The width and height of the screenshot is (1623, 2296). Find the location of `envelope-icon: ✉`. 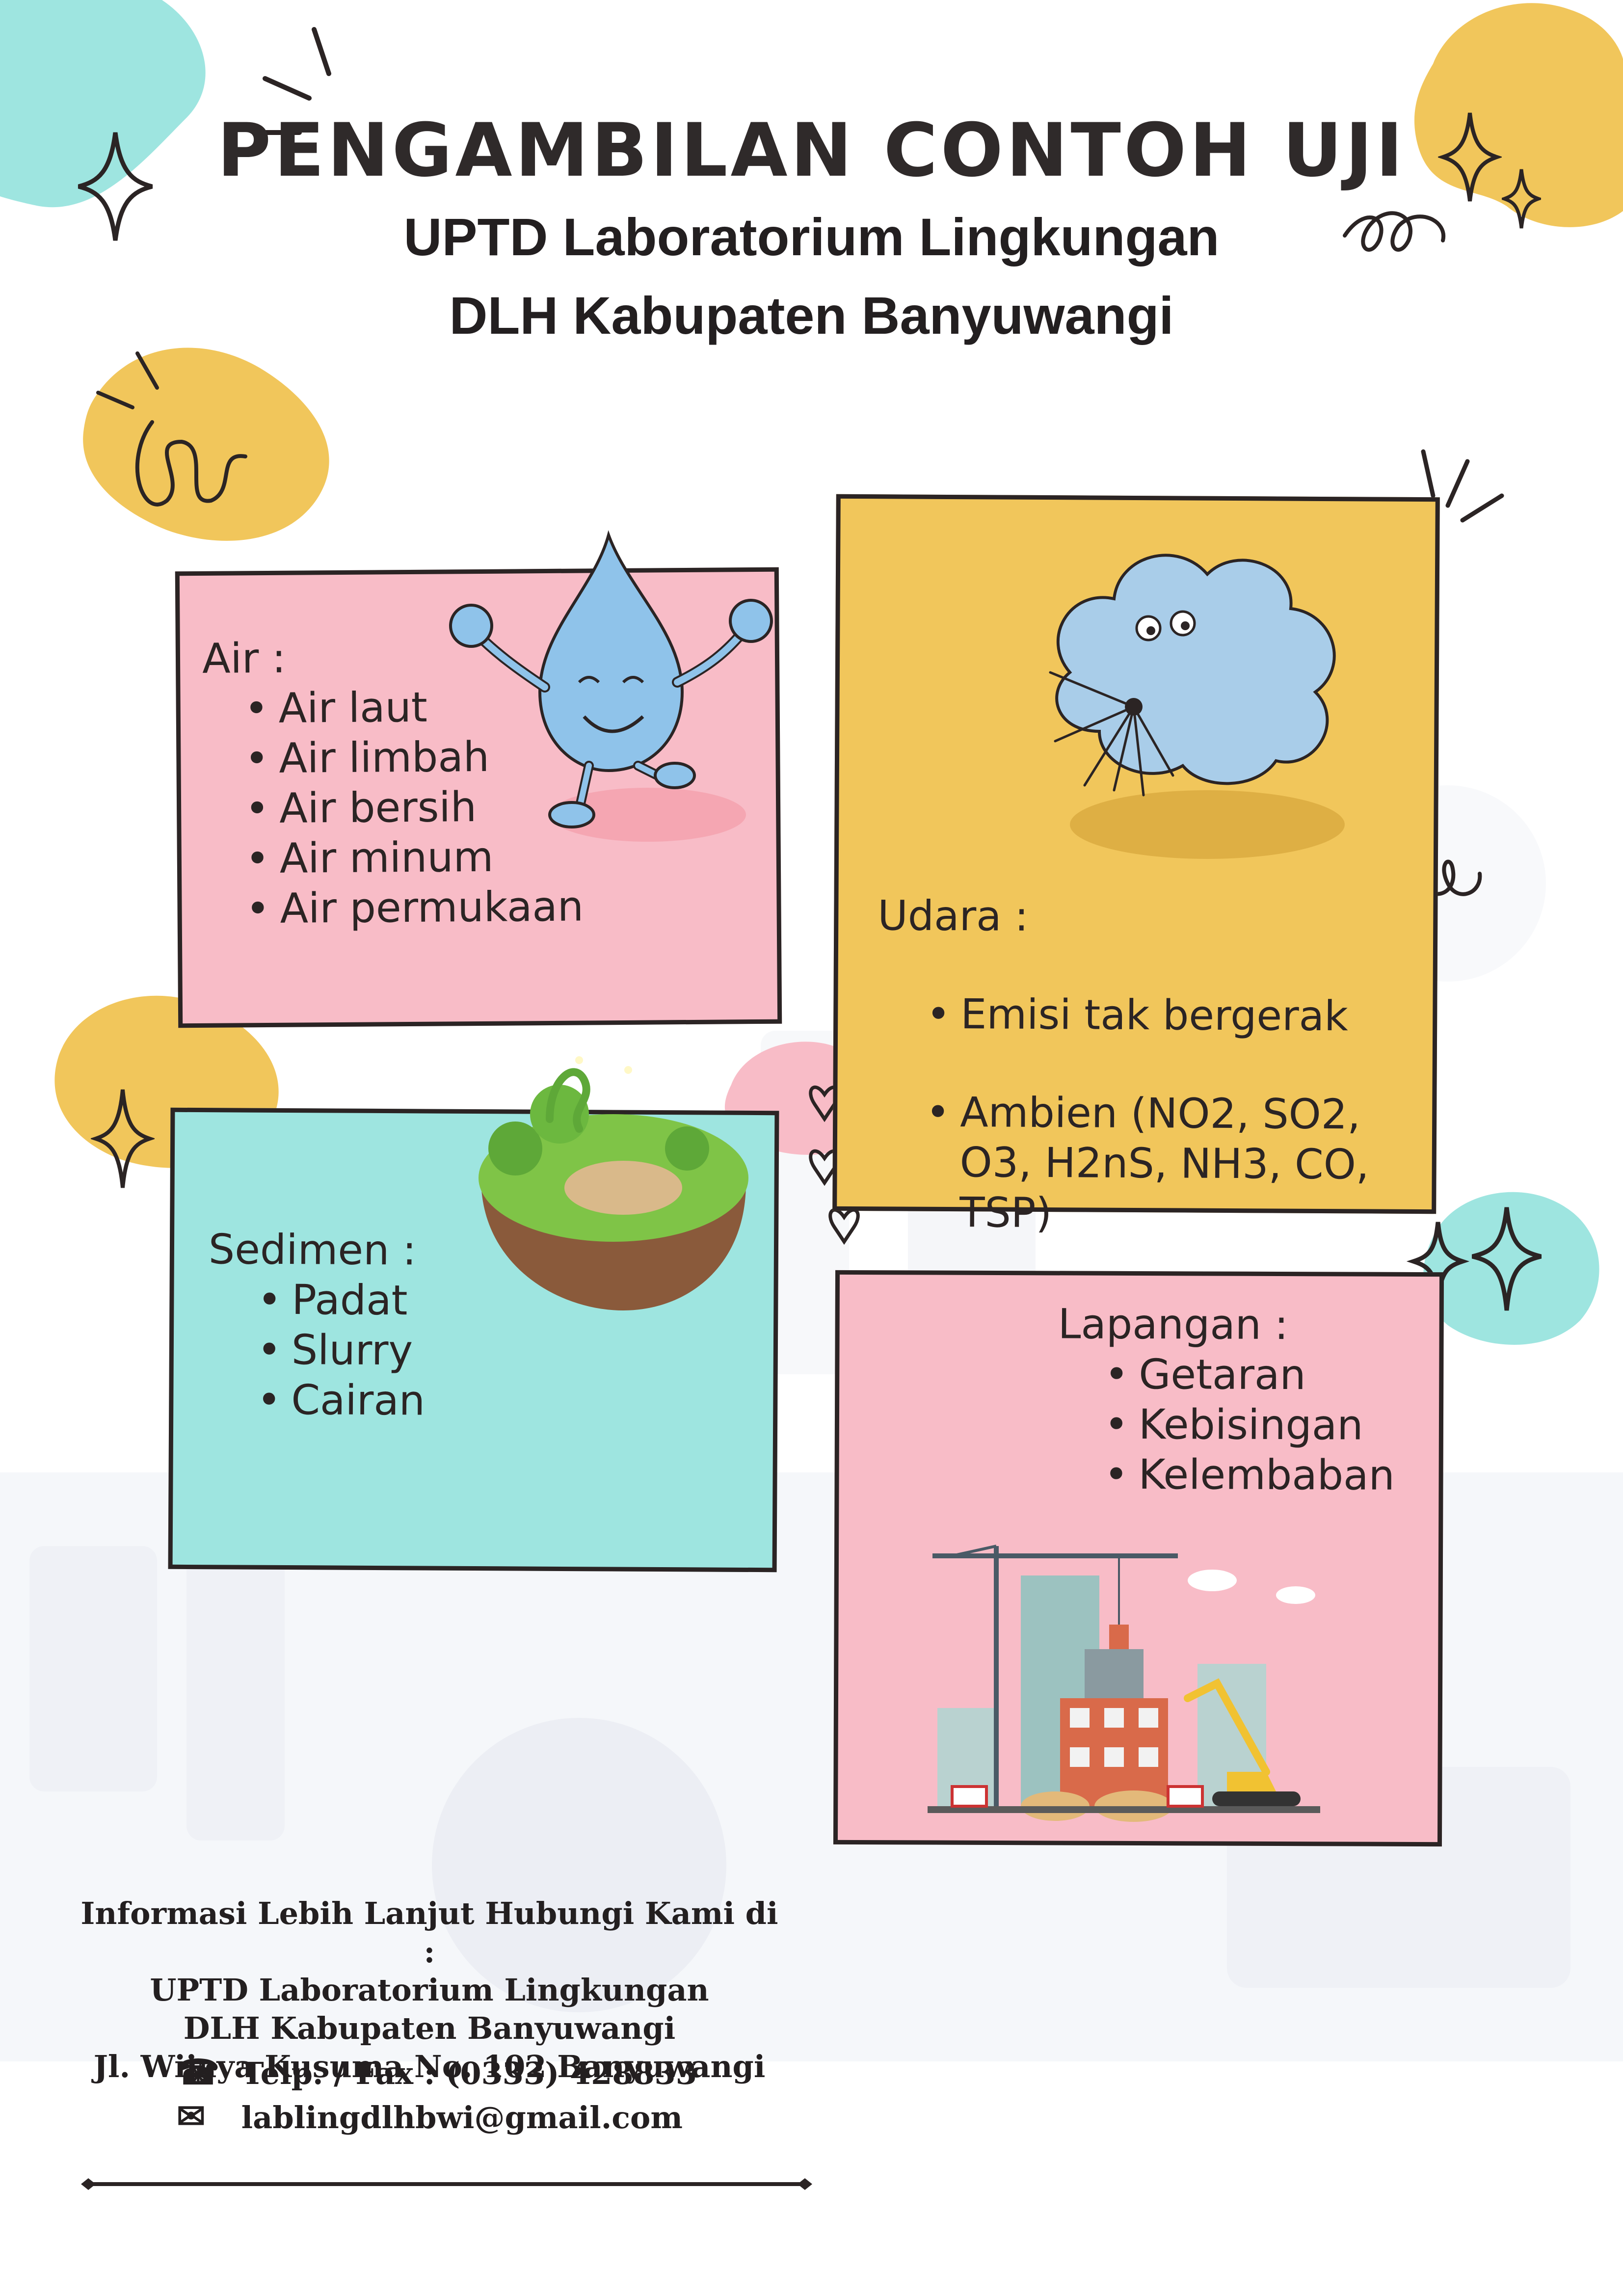

envelope-icon: ✉ is located at coordinates (191, 2116).